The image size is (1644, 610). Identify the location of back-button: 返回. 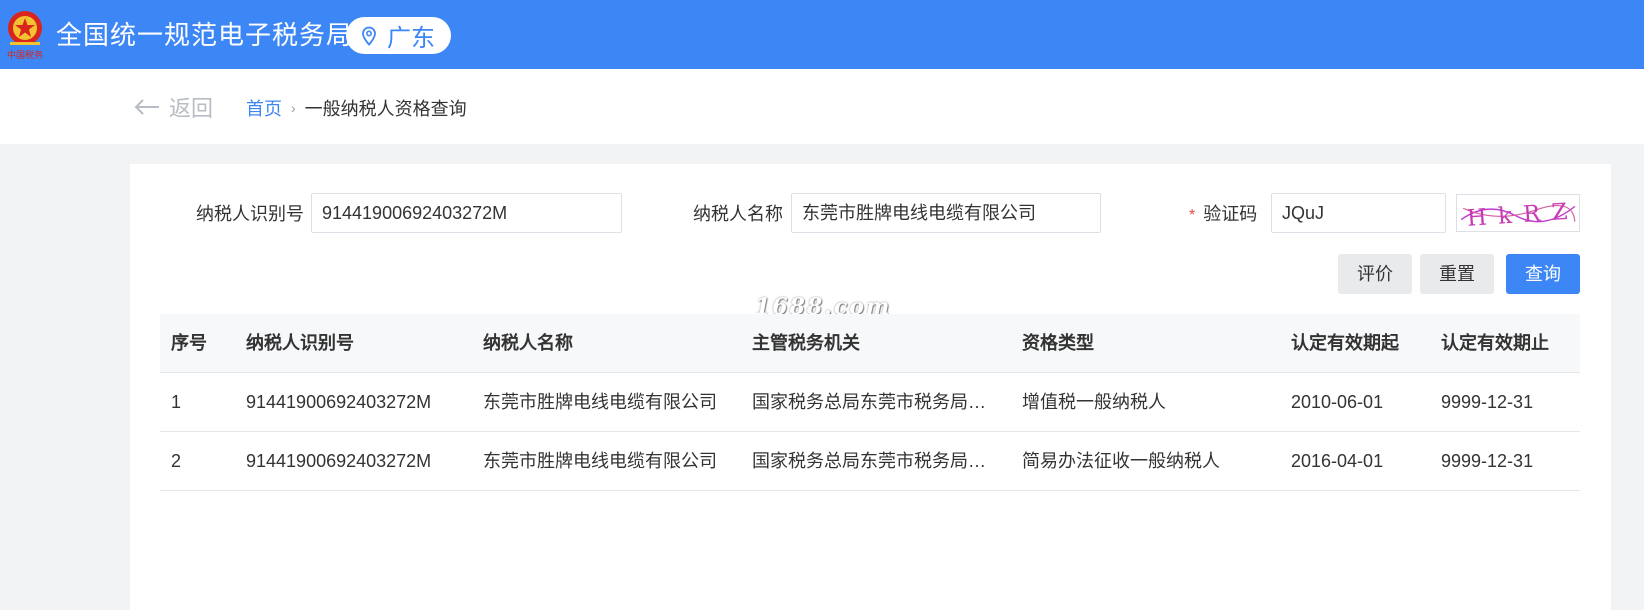
(173, 107).